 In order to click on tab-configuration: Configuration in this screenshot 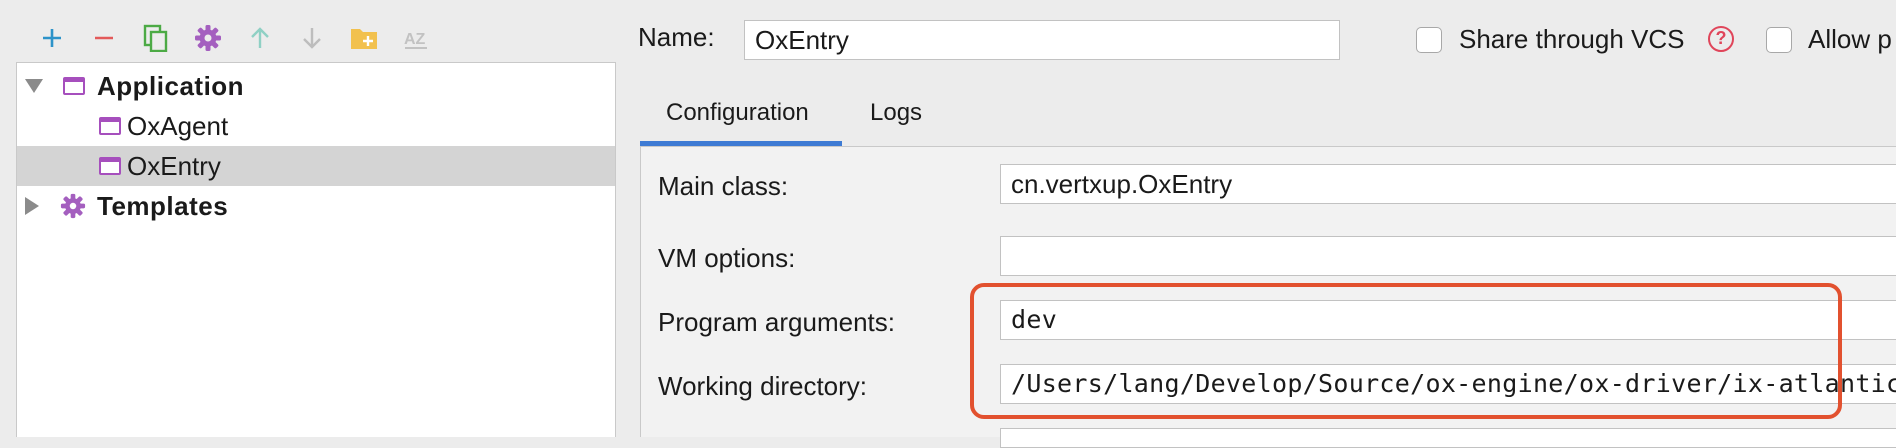, I will do `click(737, 121)`.